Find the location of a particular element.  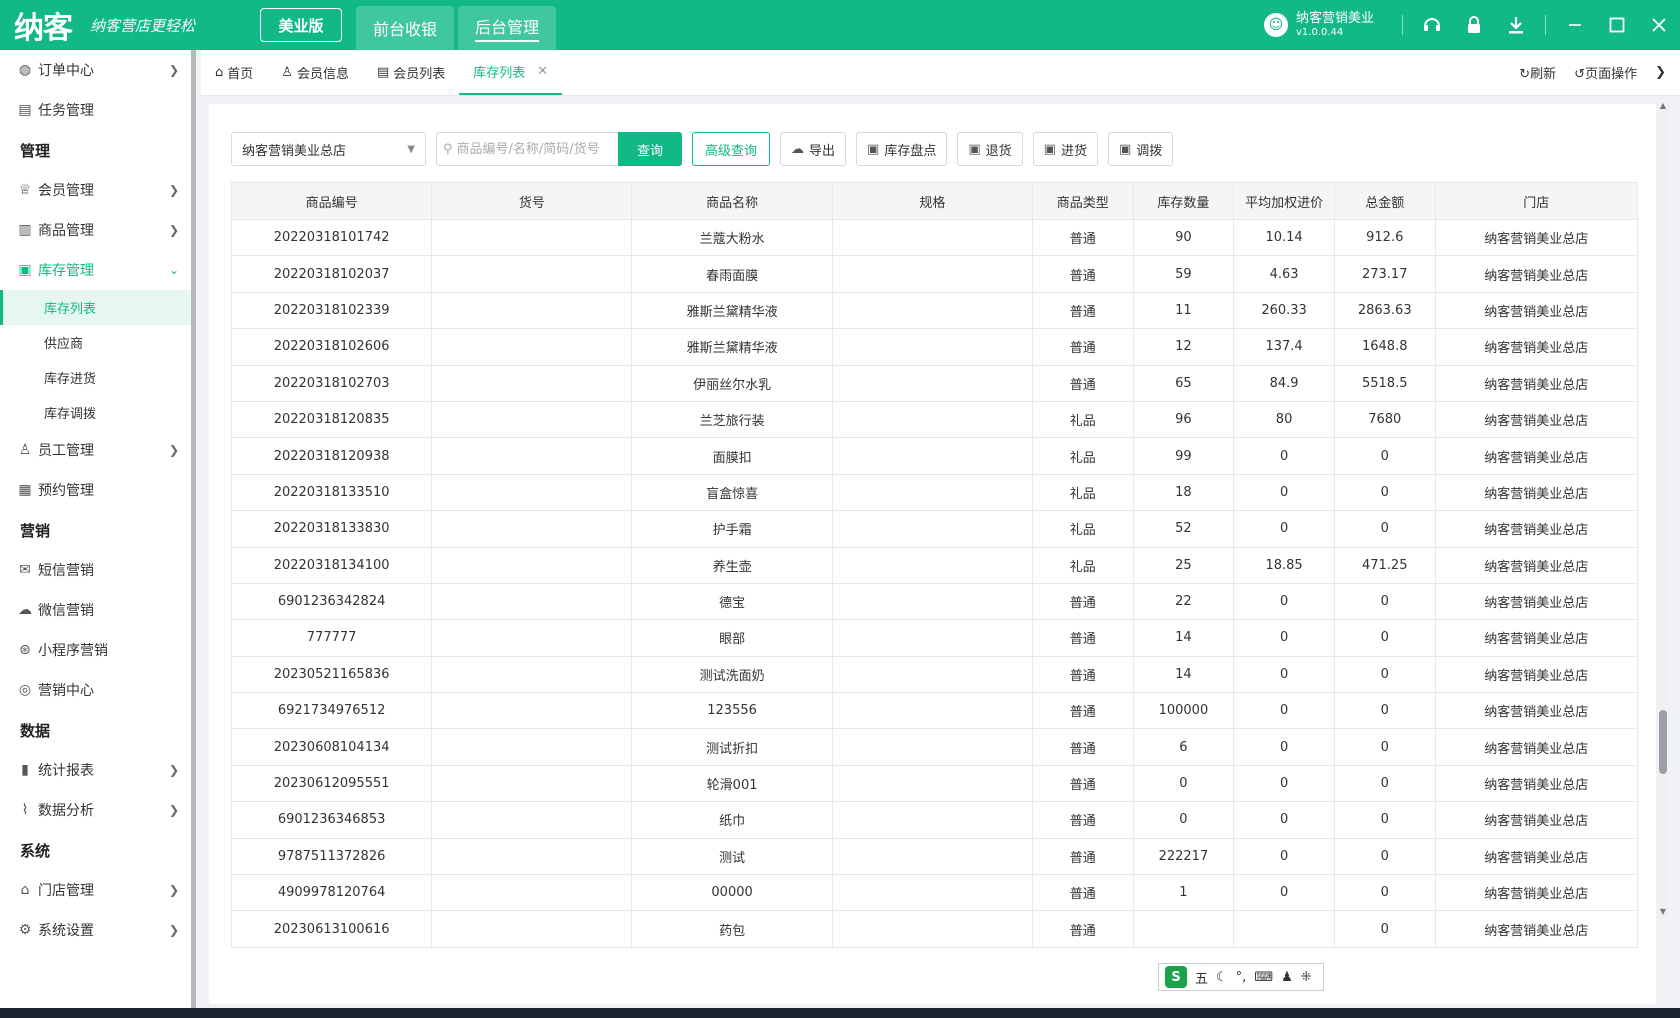

table-row: 20230608104134 测试折扣 普通 6 0 0 纳客营销美业总店 is located at coordinates (934, 747).